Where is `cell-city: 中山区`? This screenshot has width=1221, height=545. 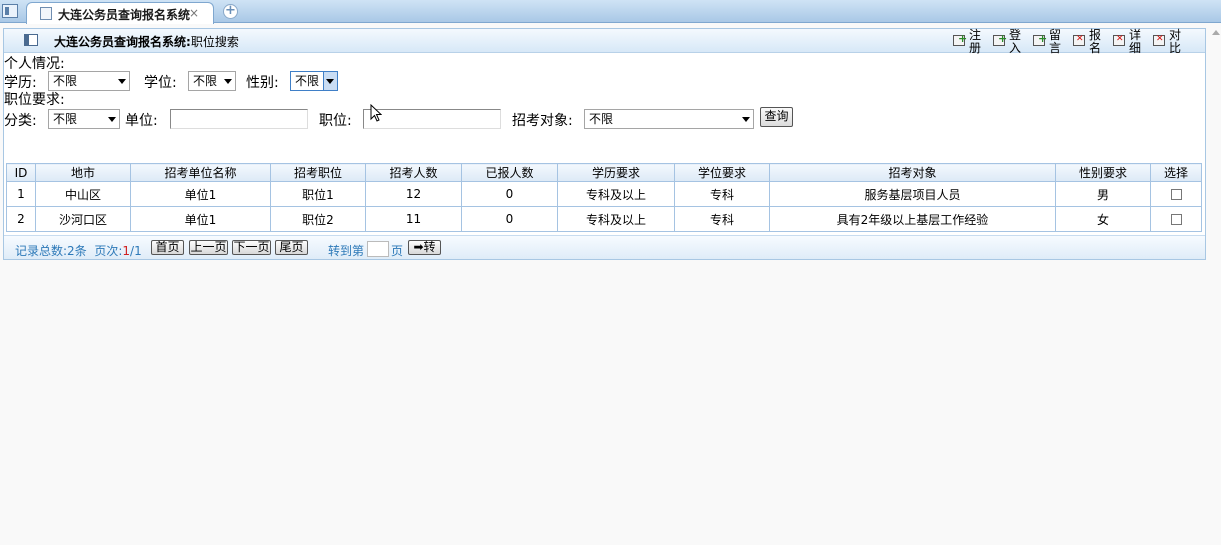
cell-city: 中山区 is located at coordinates (83, 194).